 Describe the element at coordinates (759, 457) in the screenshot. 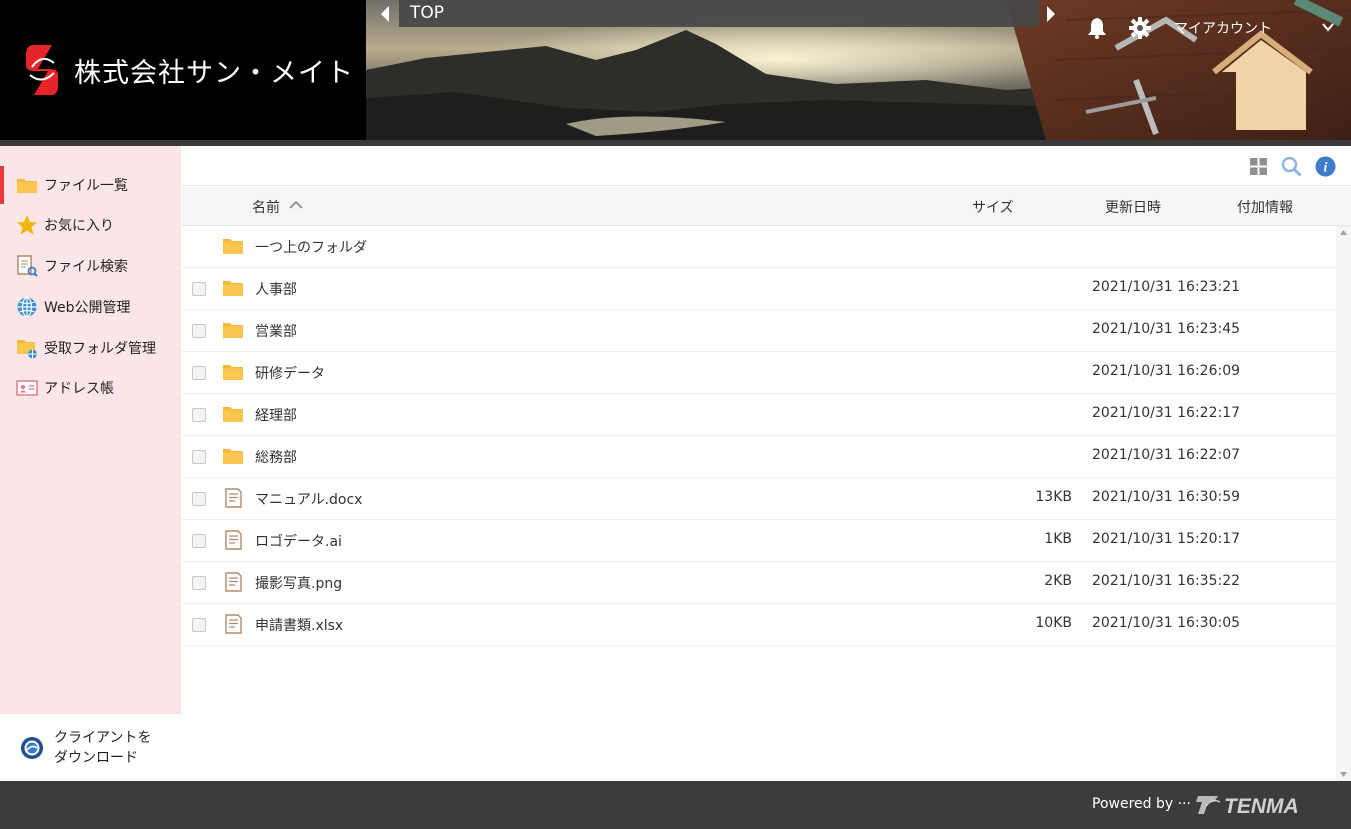

I see `table-row: 総務部 2021/10/31 16:22:07` at that location.